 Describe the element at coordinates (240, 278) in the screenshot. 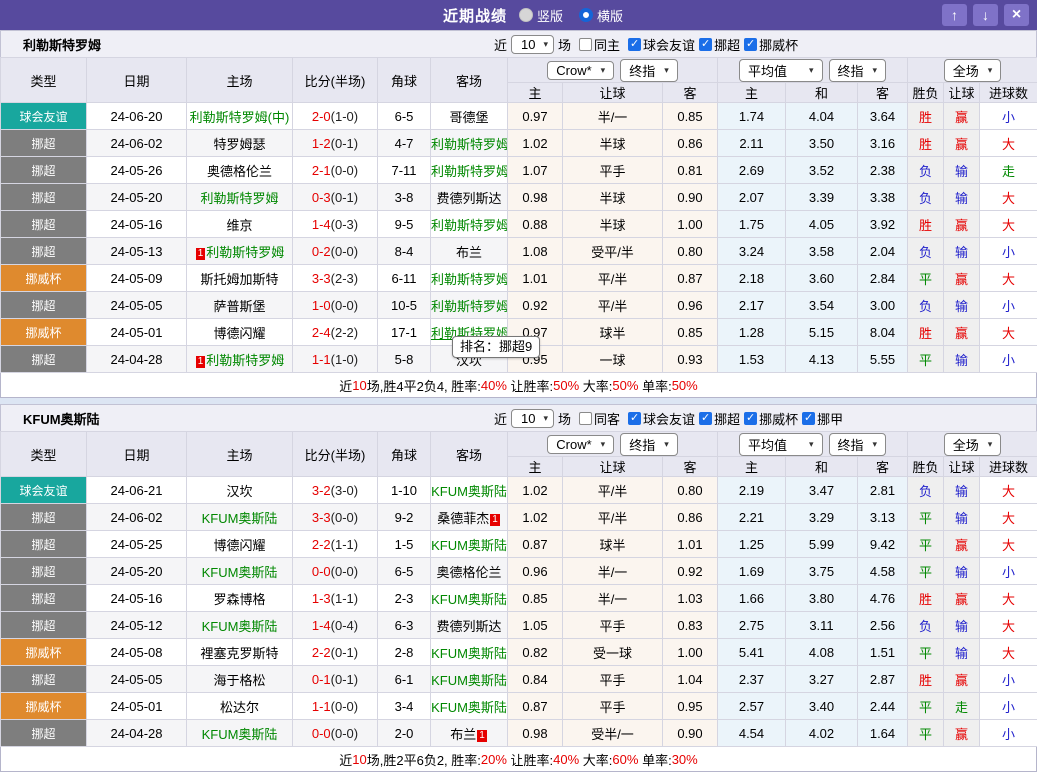

I see `home-team-cell: 斯托姆加斯特` at that location.